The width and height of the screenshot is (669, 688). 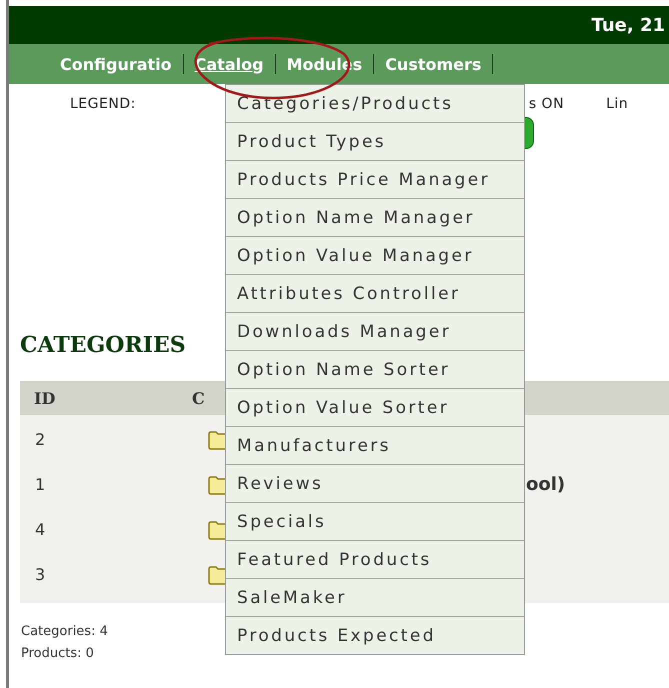 What do you see at coordinates (57, 654) in the screenshot?
I see `count-text: Products: 0` at bounding box center [57, 654].